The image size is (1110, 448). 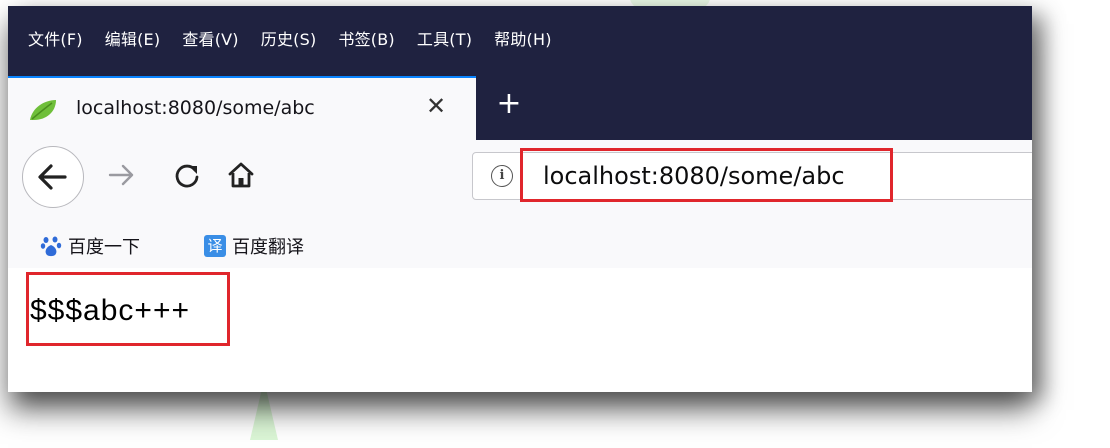 I want to click on menu-history: 历史(S), so click(x=289, y=38).